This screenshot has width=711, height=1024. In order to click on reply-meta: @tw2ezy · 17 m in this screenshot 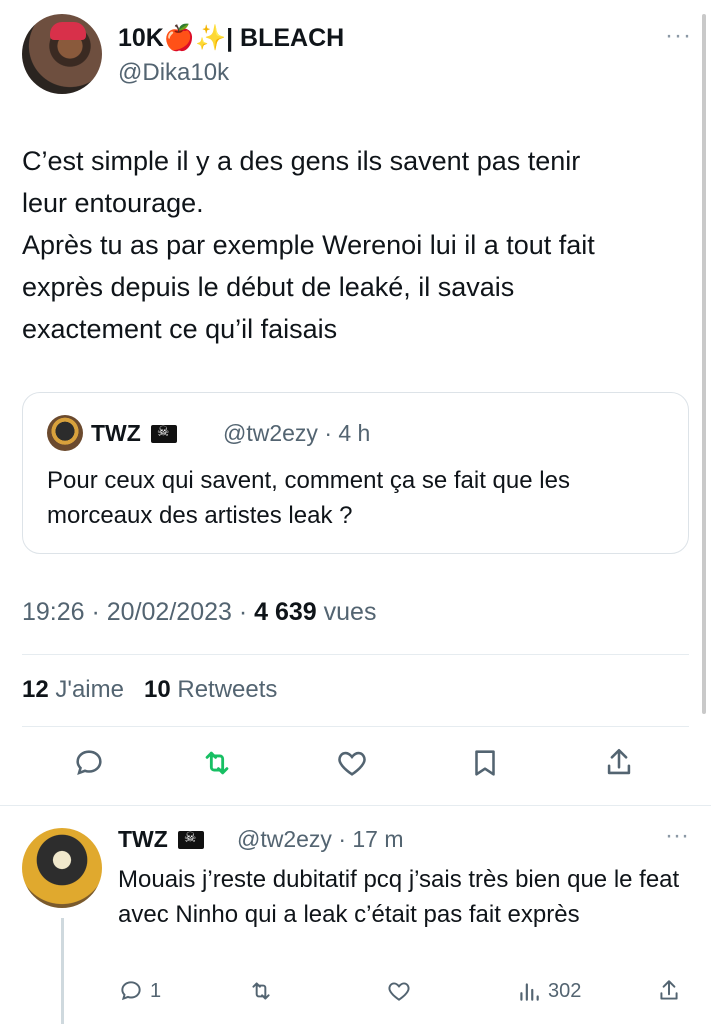, I will do `click(320, 839)`.